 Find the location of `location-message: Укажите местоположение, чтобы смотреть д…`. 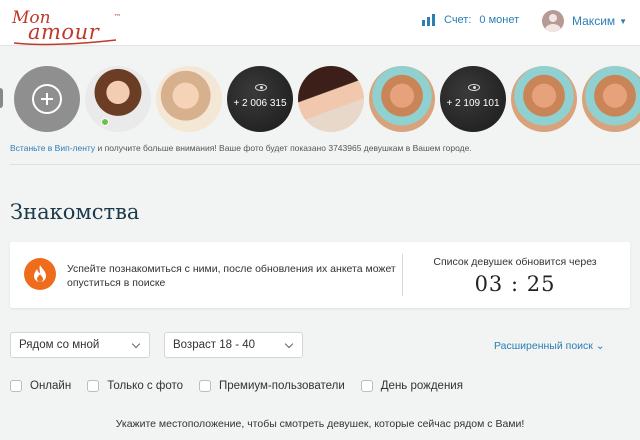

location-message: Укажите местоположение, чтобы смотреть д… is located at coordinates (320, 424).